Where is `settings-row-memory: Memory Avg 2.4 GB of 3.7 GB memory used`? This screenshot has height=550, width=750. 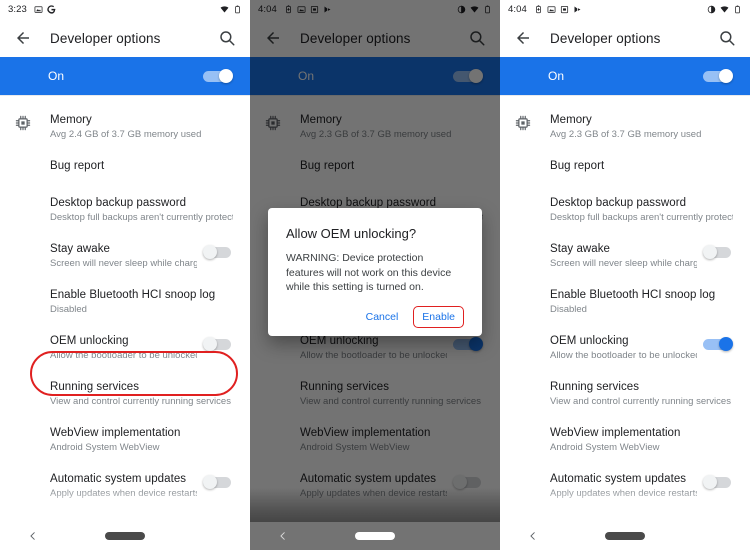 settings-row-memory: Memory Avg 2.4 GB of 3.7 GB memory used is located at coordinates (125, 127).